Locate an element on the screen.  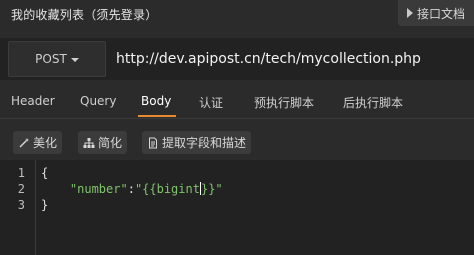
extract-fields-label: 提取字段和描述 is located at coordinates (204, 143).